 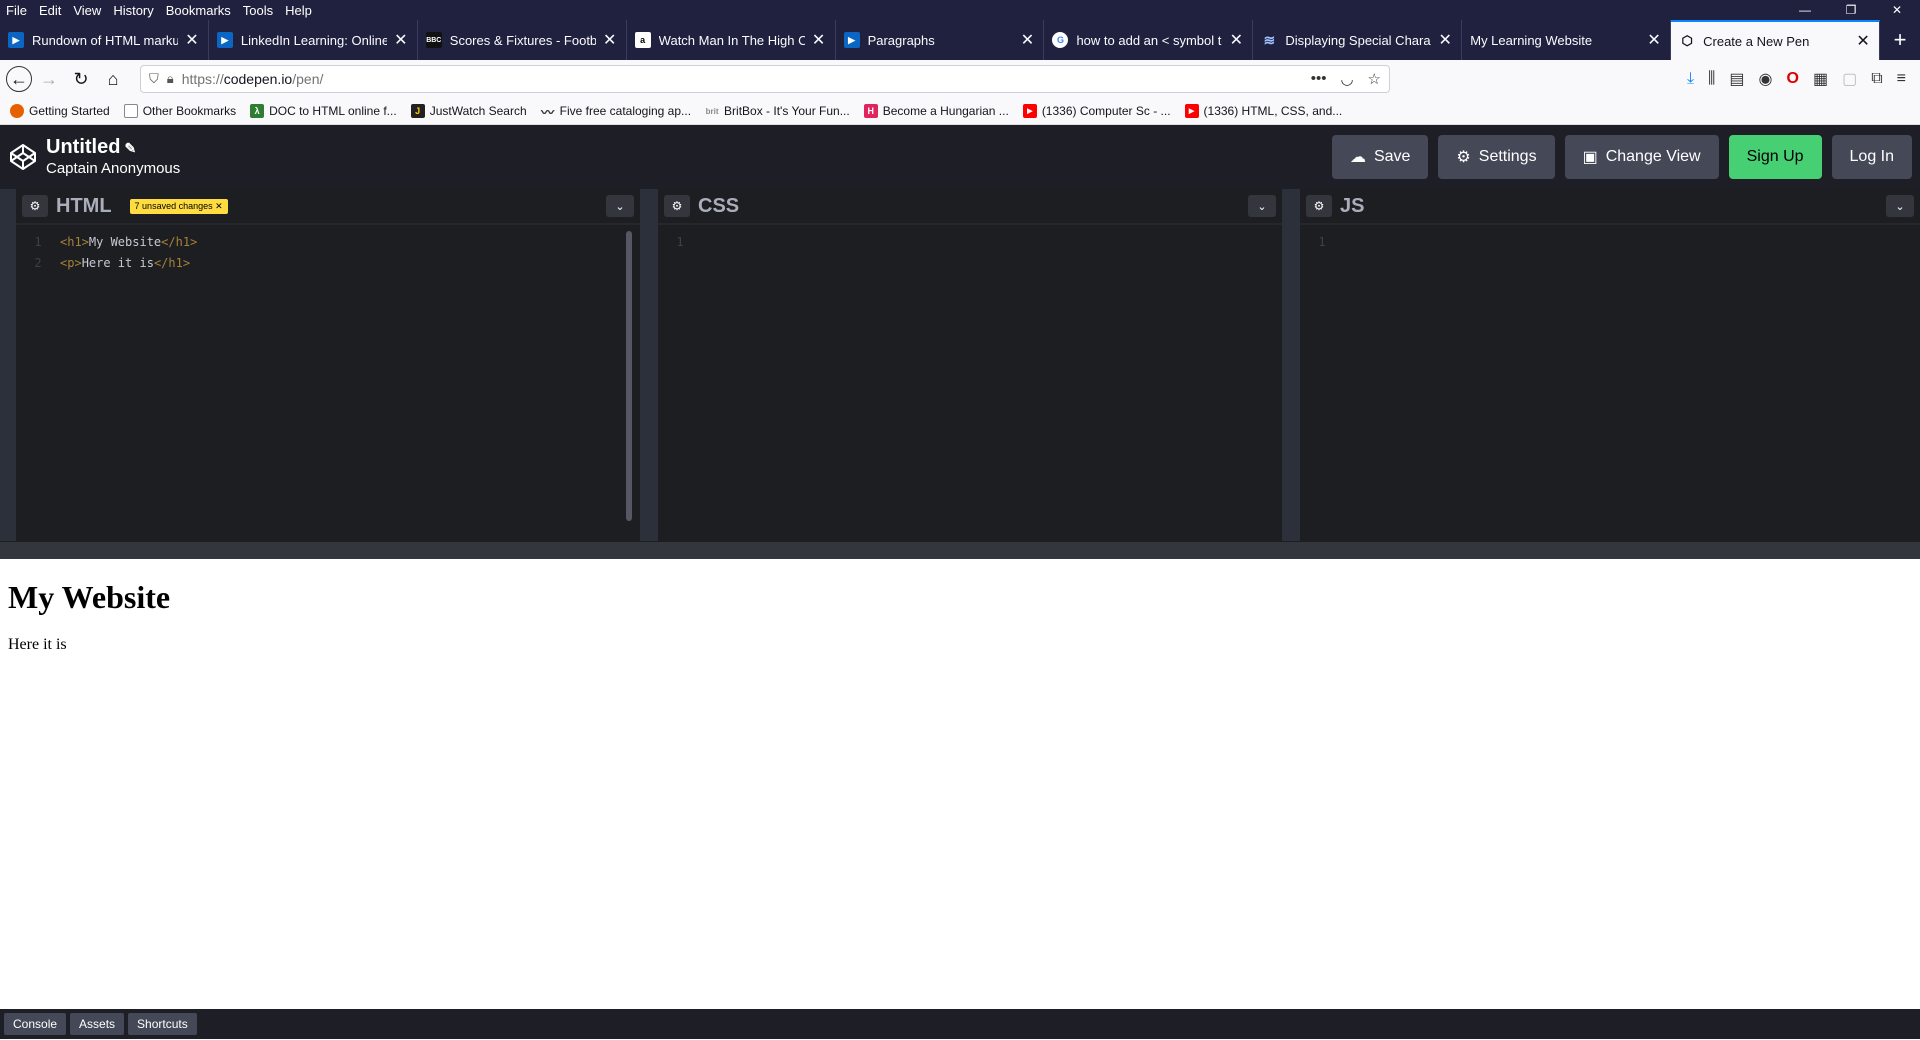 I want to click on tab-title: how to add an < symbol to h, so click(x=1149, y=40).